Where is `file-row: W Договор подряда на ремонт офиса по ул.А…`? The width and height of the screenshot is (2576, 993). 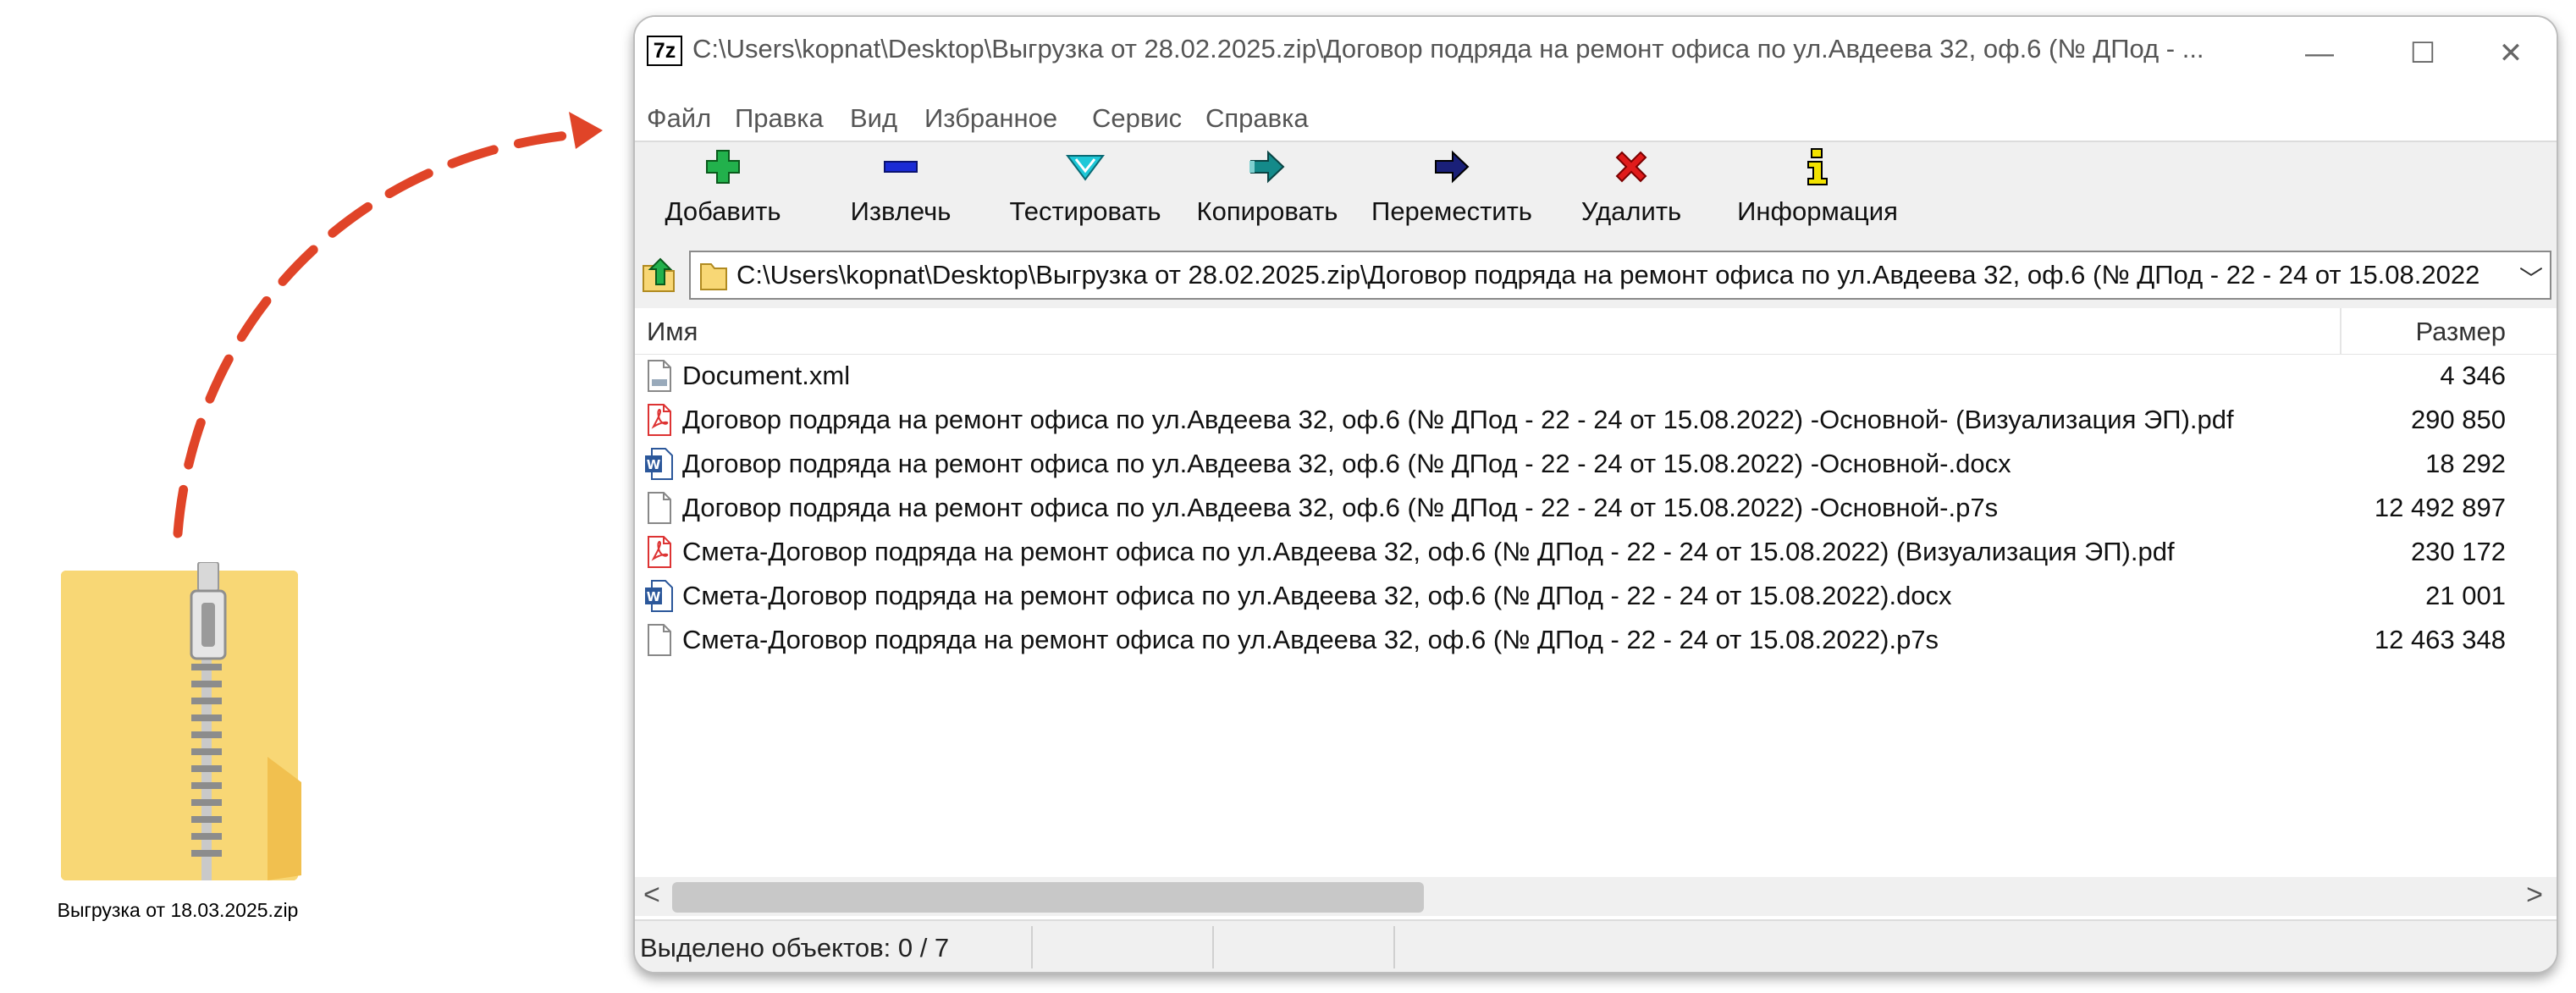 file-row: W Договор подряда на ремонт офиса по ул.А… is located at coordinates (1596, 464).